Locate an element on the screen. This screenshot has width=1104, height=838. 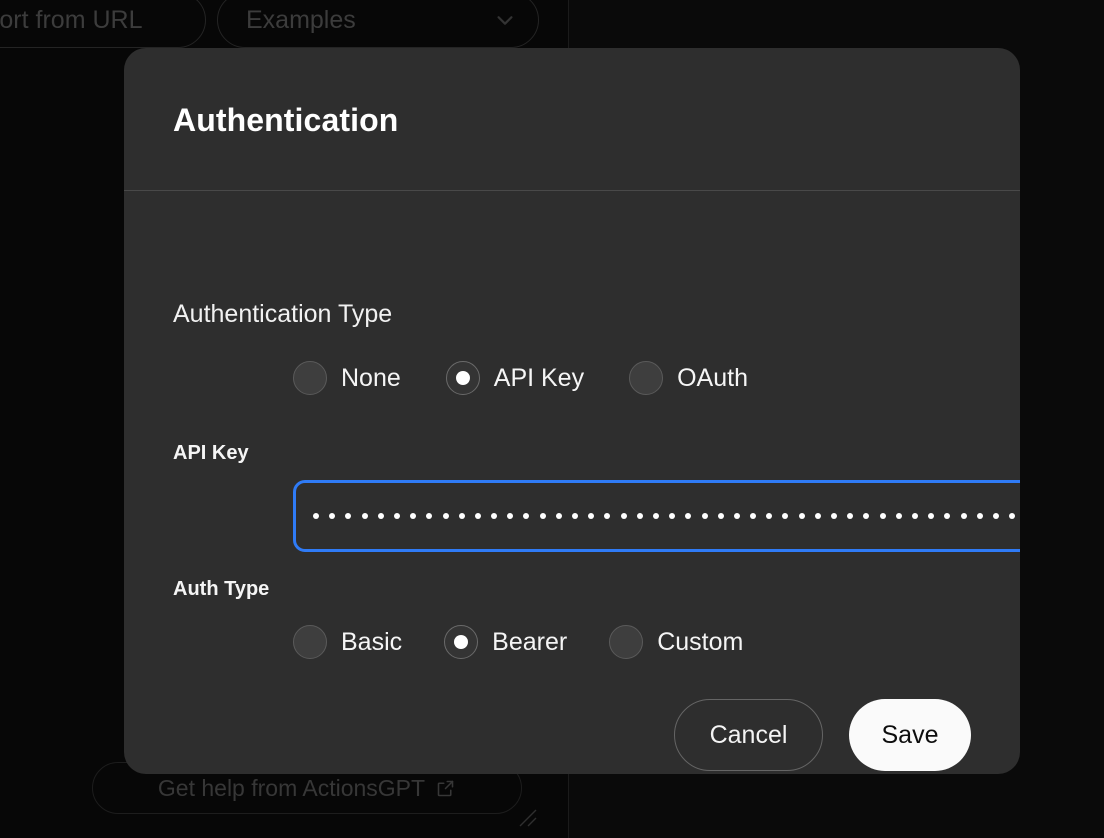
radio-circle-custom is located at coordinates (626, 642).